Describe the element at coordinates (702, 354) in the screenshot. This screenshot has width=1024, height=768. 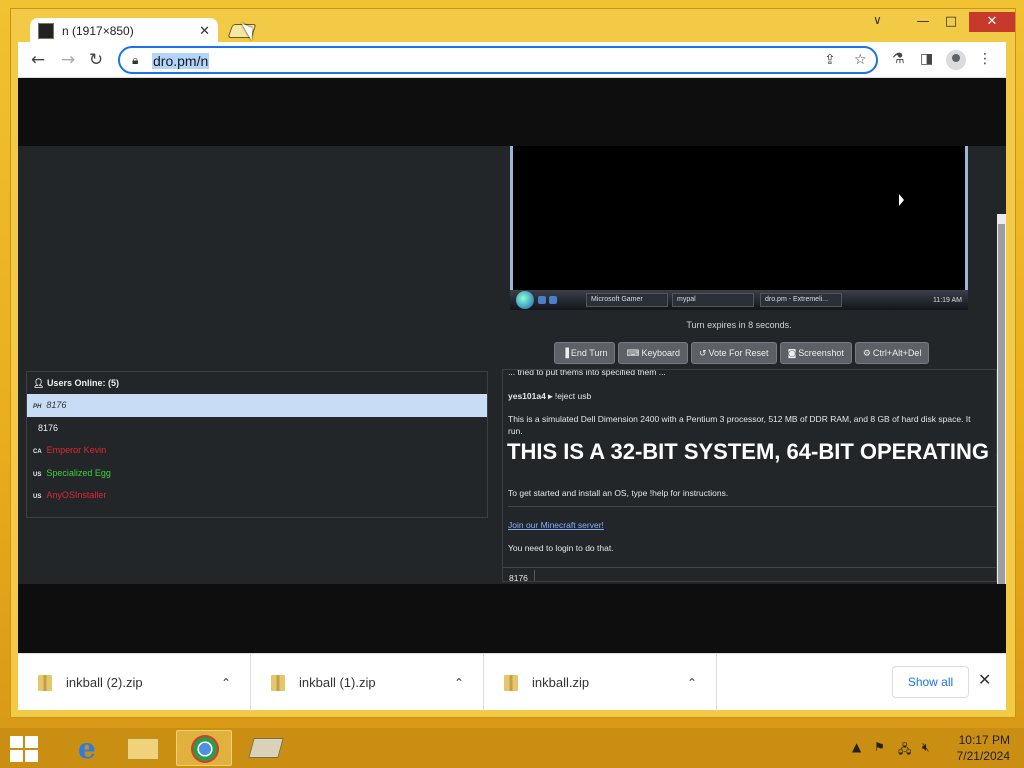
I see `reset-icon: ↺` at that location.